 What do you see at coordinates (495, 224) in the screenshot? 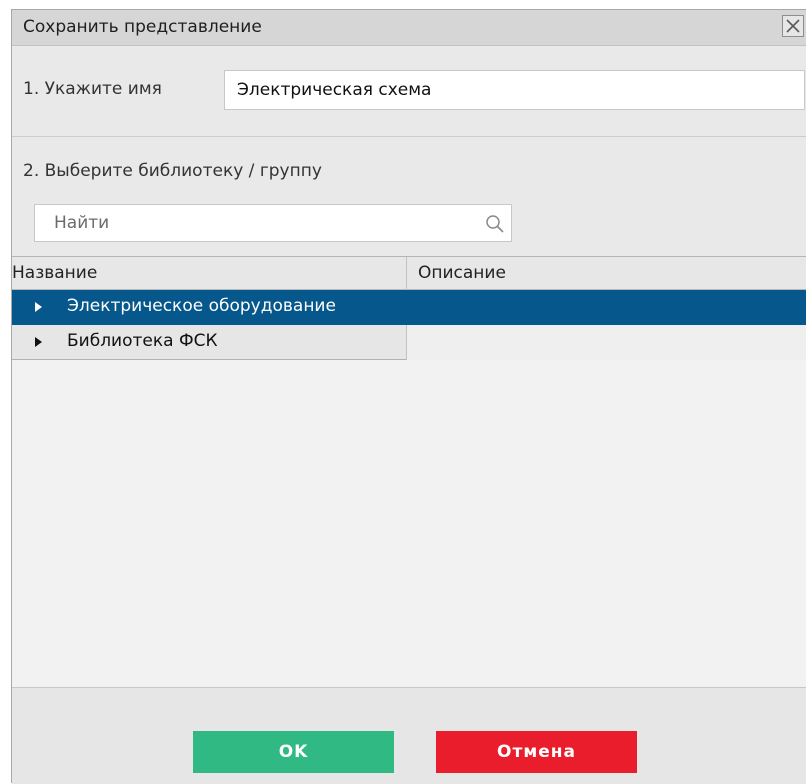
I see `search-icon` at bounding box center [495, 224].